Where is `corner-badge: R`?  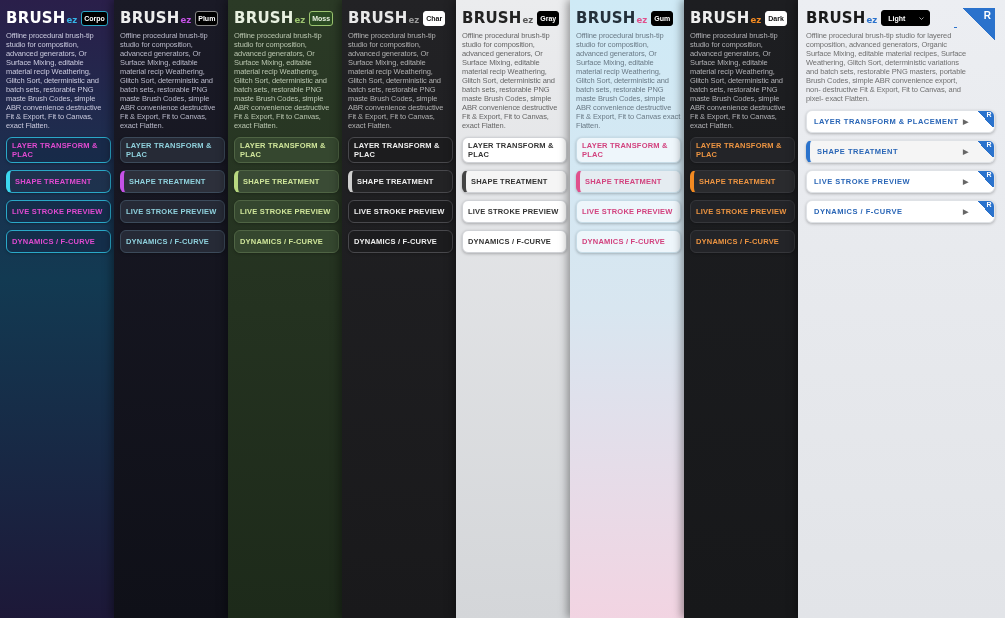
corner-badge: R is located at coordinates (979, 24).